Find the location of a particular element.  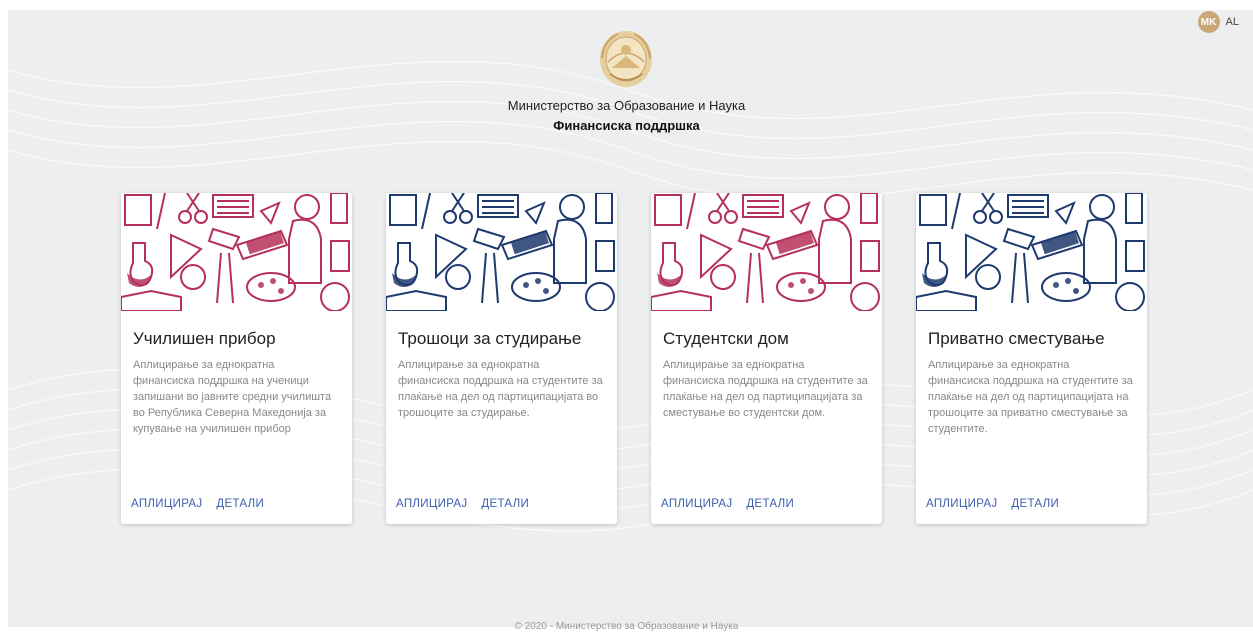

card-title: Студентски дом is located at coordinates (726, 338).